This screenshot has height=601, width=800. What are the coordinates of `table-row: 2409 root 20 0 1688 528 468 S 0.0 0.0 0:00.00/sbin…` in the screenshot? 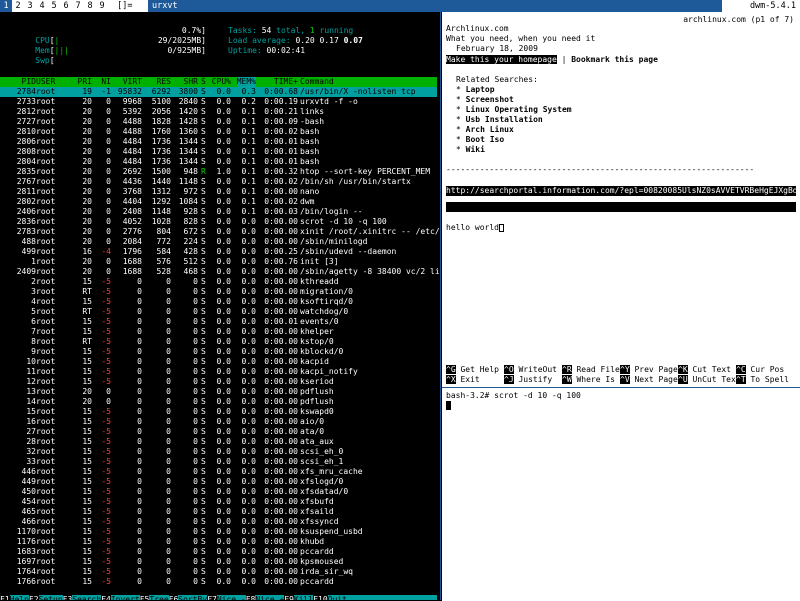 It's located at (220, 272).